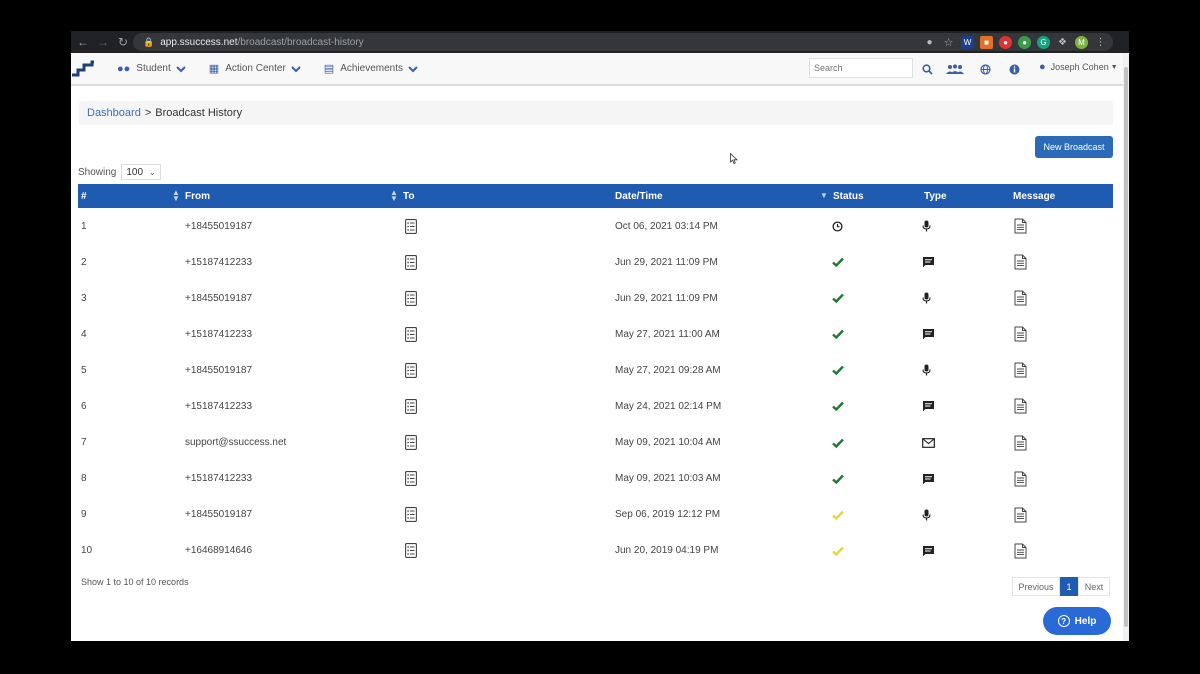  What do you see at coordinates (666, 262) in the screenshot?
I see `cell-datetime: Jun 29, 2021 11:09 PM` at bounding box center [666, 262].